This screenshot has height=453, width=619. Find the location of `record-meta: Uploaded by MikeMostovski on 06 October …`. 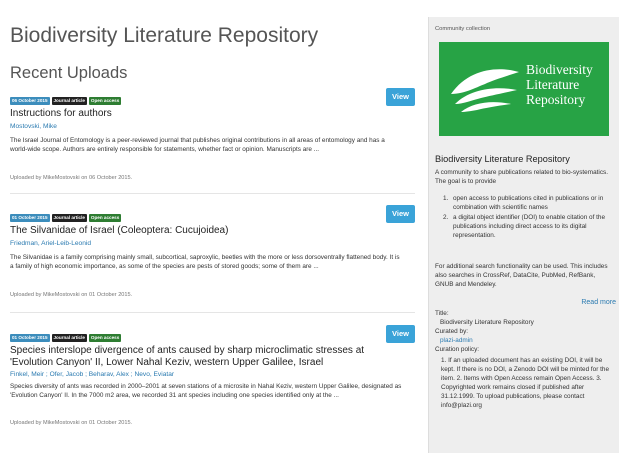

record-meta: Uploaded by MikeMostovski on 06 October … is located at coordinates (71, 178).